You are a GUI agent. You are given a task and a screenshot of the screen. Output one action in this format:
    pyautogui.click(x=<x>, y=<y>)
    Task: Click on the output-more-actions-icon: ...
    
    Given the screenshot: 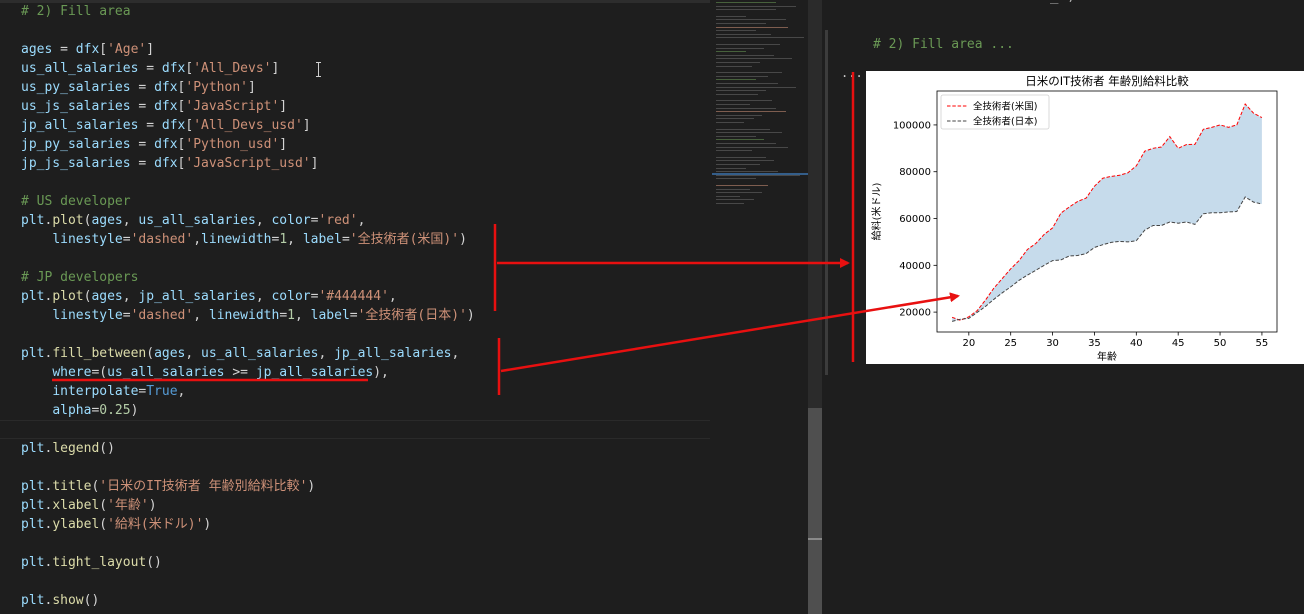 What is the action you would take?
    pyautogui.click(x=852, y=73)
    